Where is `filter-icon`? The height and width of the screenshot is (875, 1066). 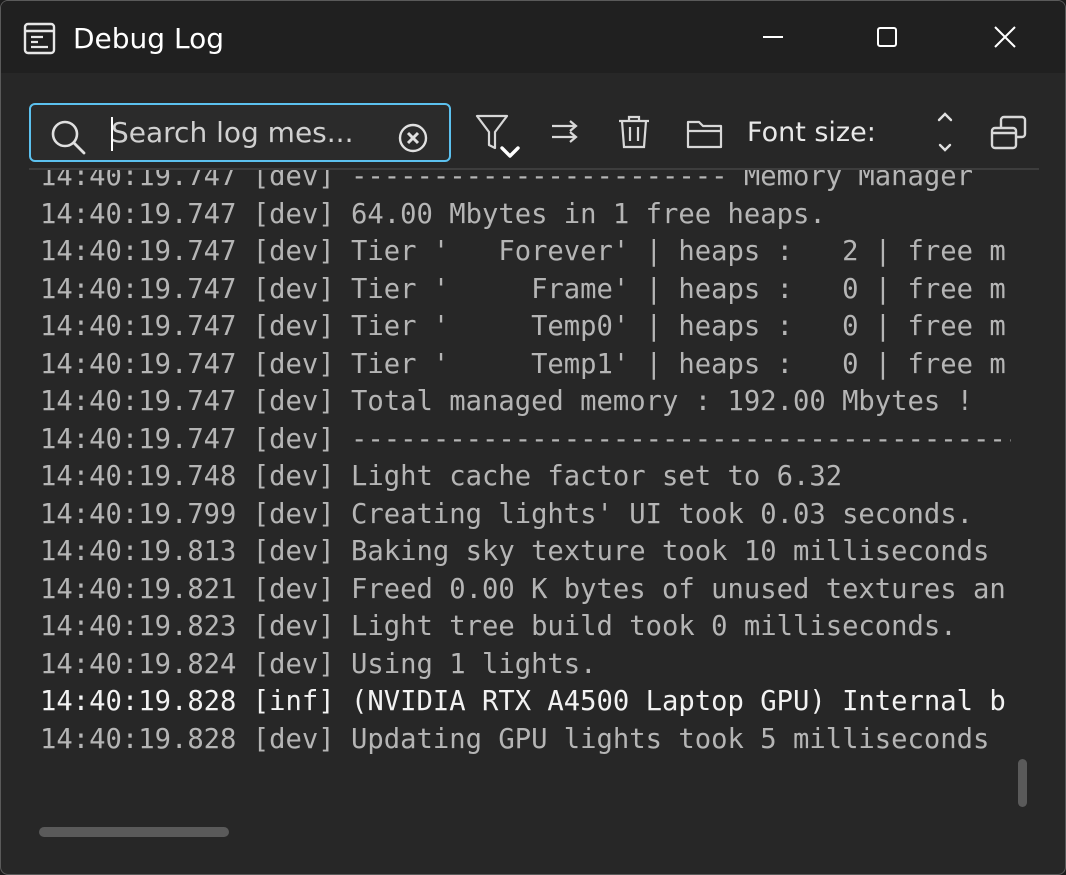
filter-icon is located at coordinates (499, 138).